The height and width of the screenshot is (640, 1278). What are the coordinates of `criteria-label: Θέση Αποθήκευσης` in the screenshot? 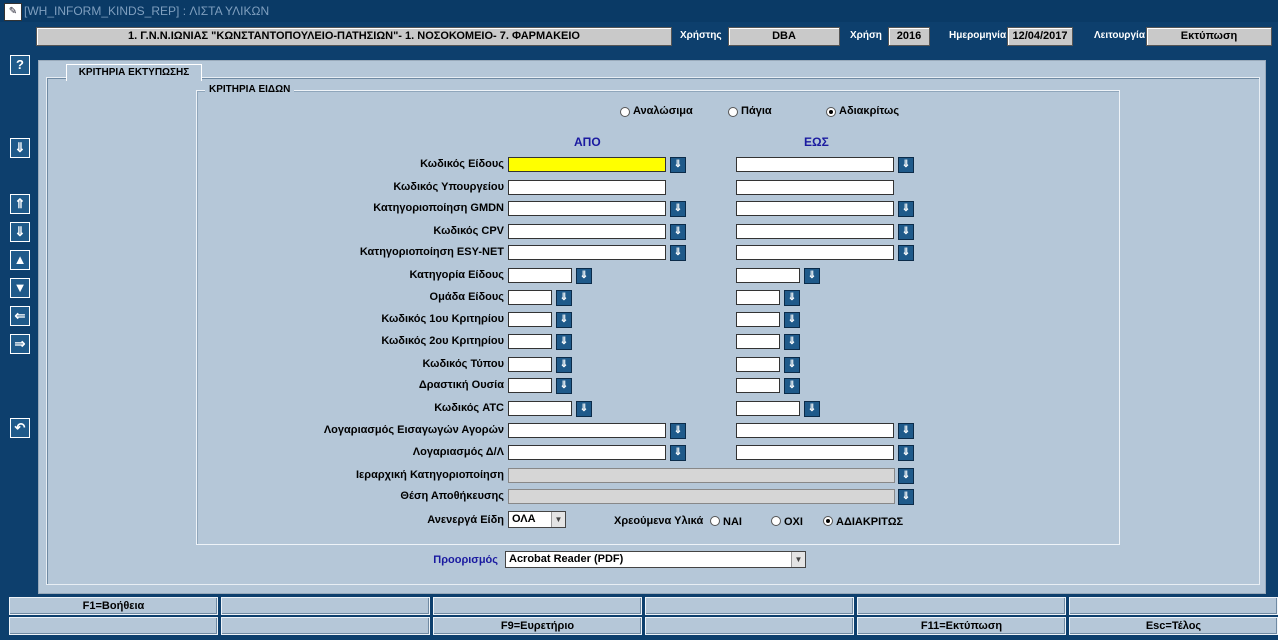 It's located at (452, 496).